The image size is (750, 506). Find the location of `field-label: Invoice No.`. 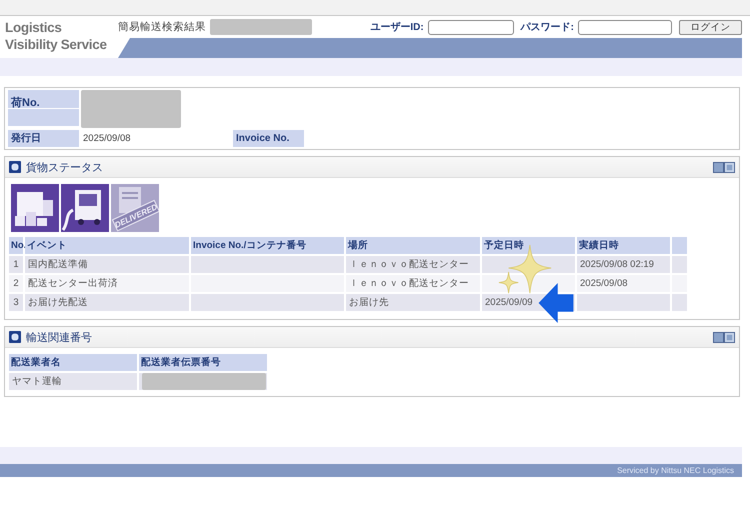

field-label: Invoice No. is located at coordinates (268, 138).